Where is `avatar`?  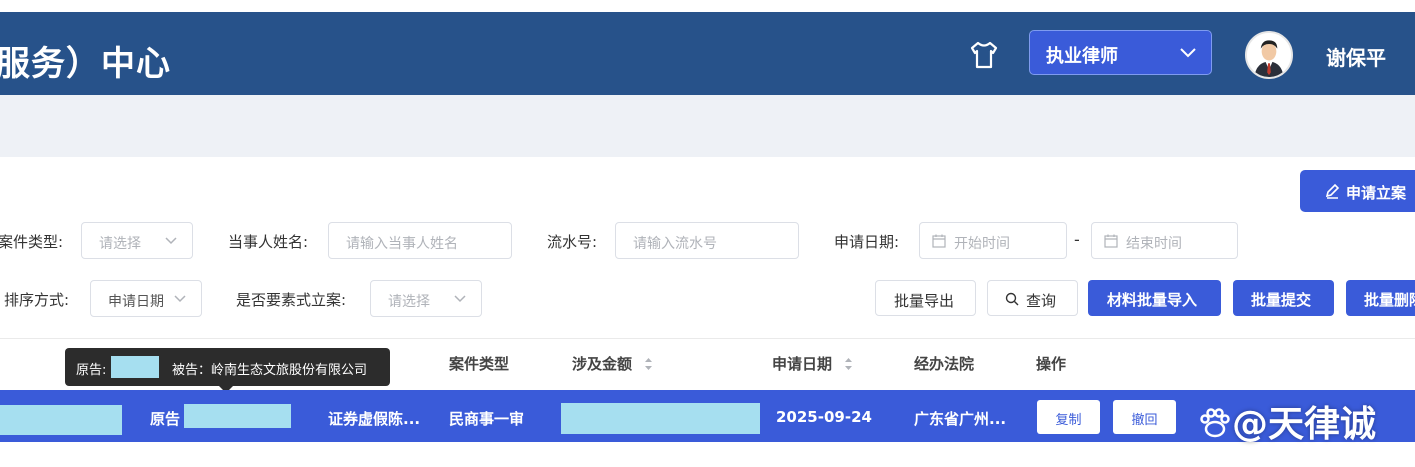 avatar is located at coordinates (1269, 55).